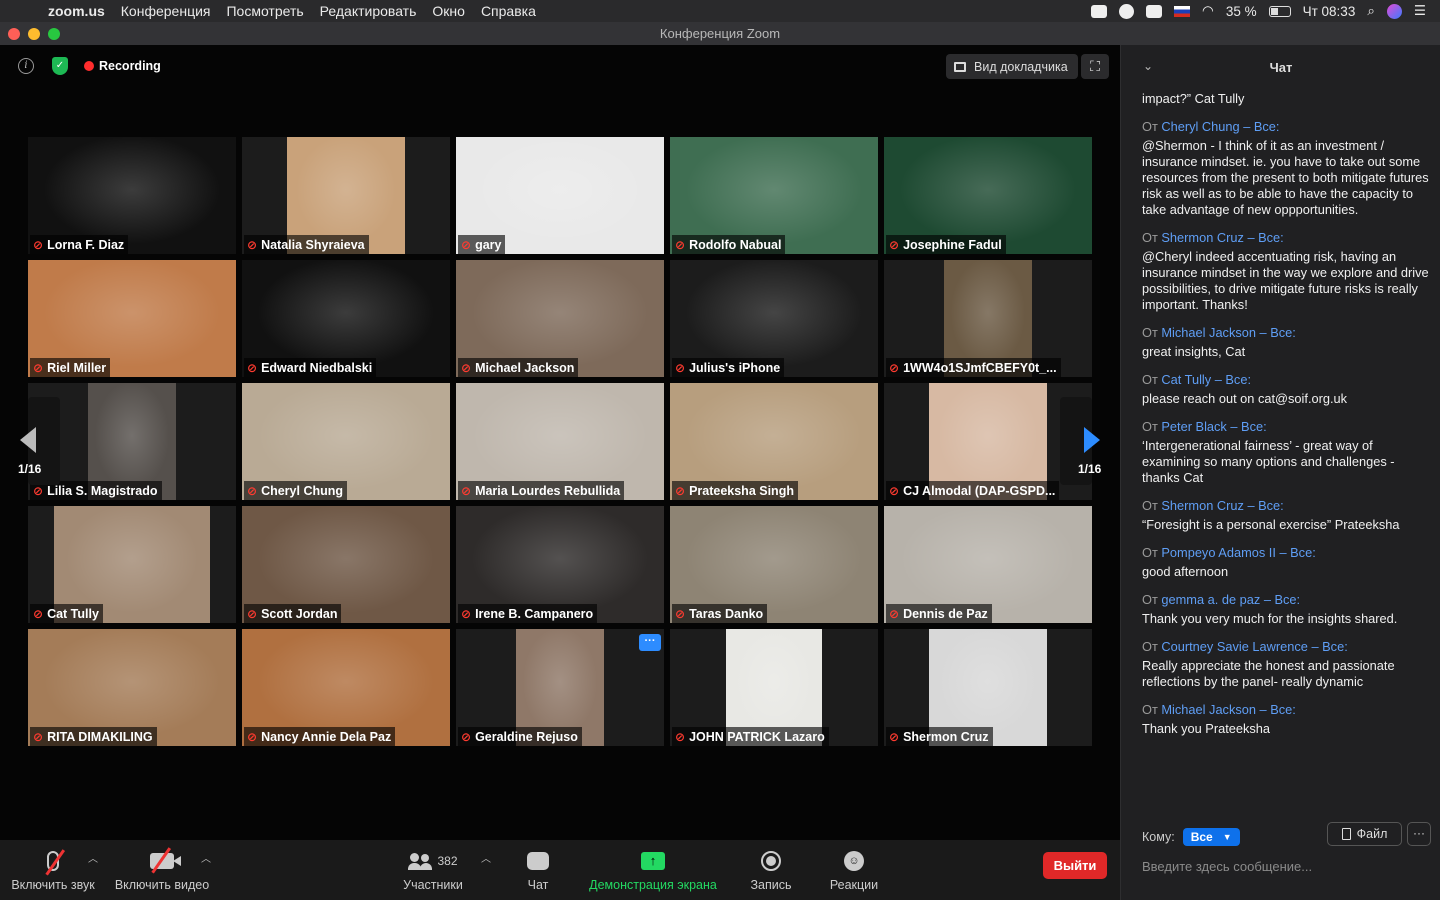 The height and width of the screenshot is (900, 1440). What do you see at coordinates (548, 490) in the screenshot?
I see `participant-name: Maria Lourdes Rebullida` at bounding box center [548, 490].